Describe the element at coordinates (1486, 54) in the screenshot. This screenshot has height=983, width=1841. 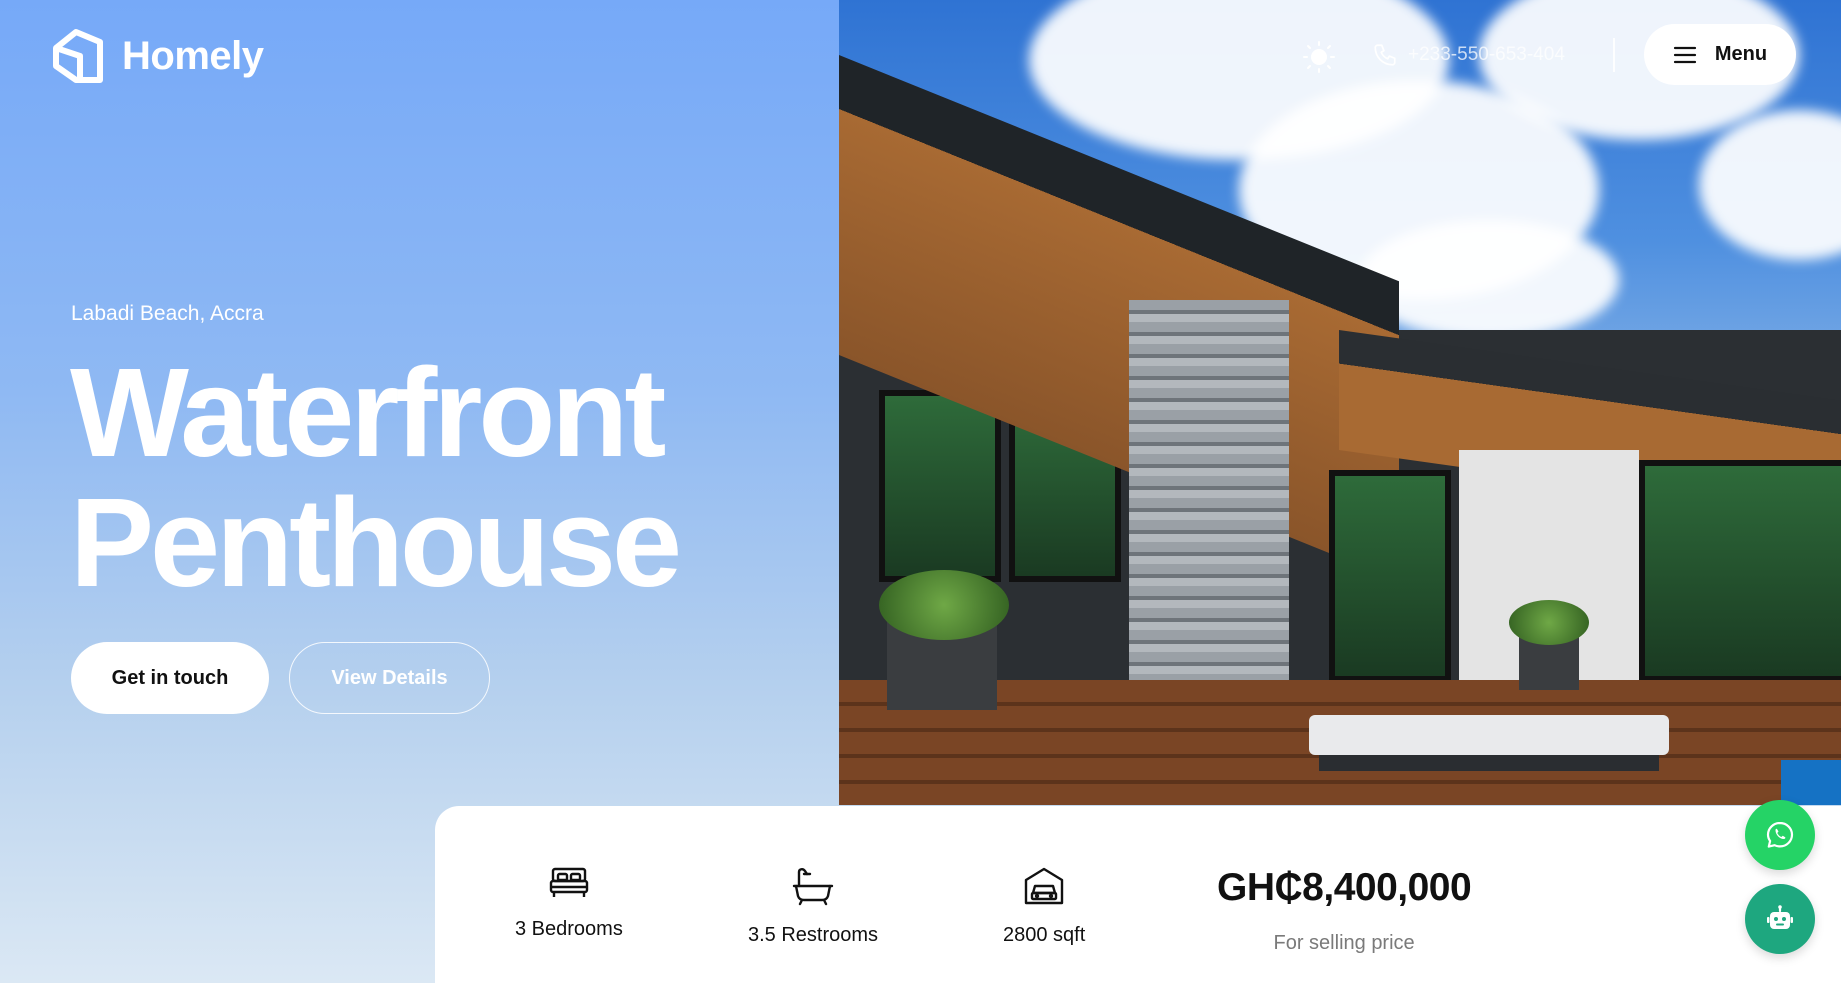
I see `phone-number: +233-550-653-404` at that location.